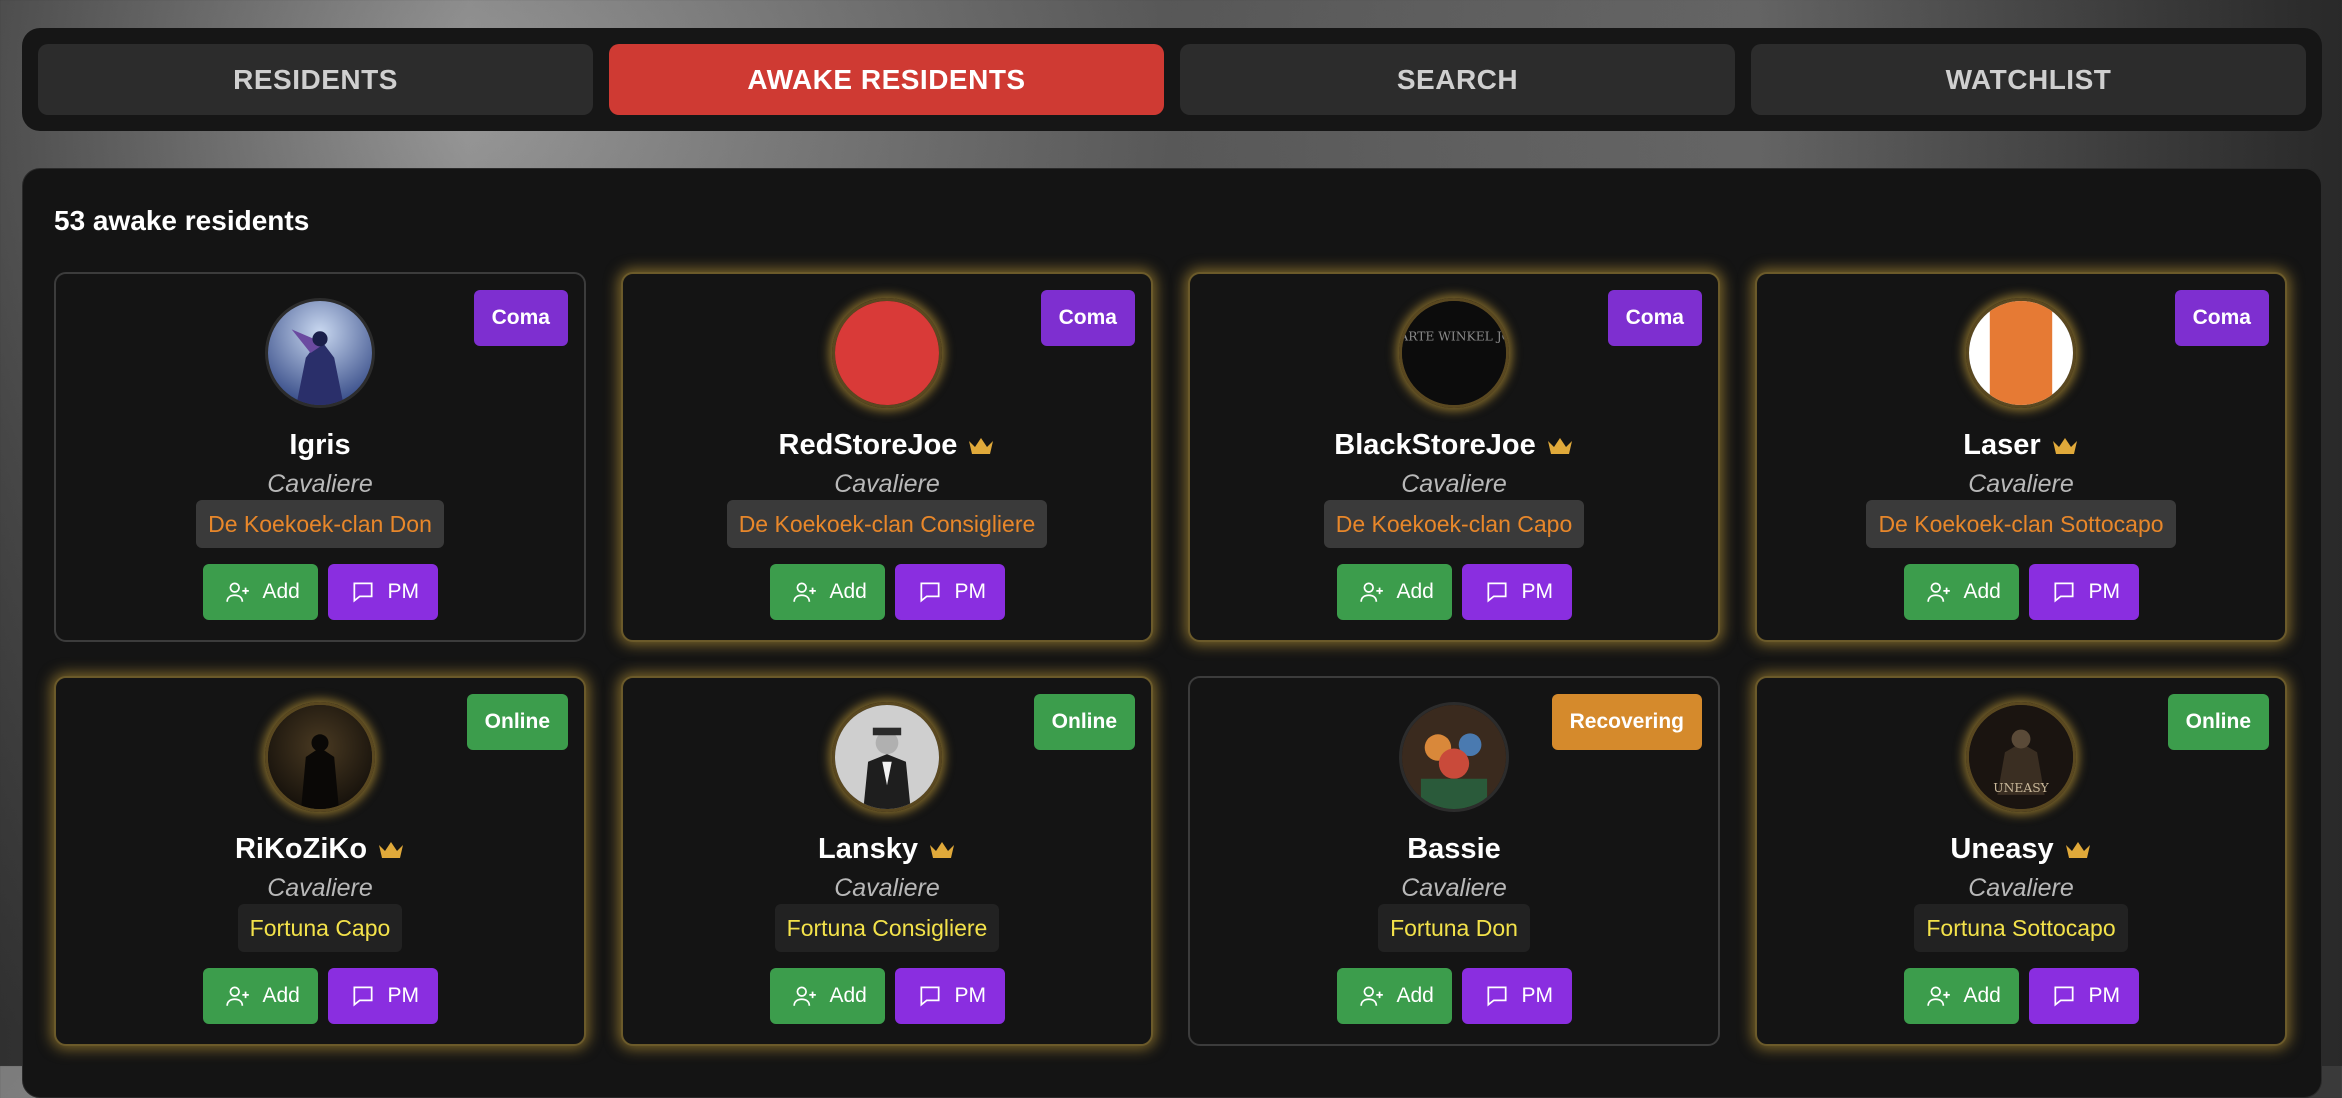 This screenshot has height=1098, width=2342. What do you see at coordinates (887, 524) in the screenshot?
I see `family-tag: De Koekoek-clan Consigliere` at bounding box center [887, 524].